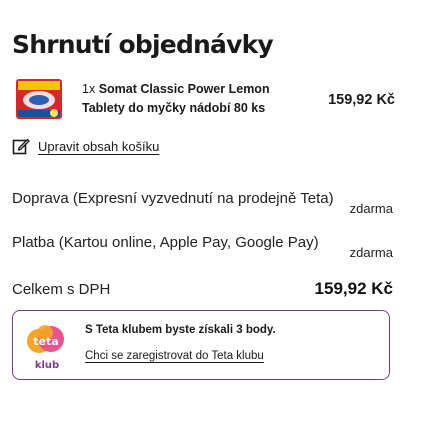 This screenshot has width=421, height=430. Describe the element at coordinates (361, 100) in the screenshot. I see `product-price: 159,92 Kč` at that location.